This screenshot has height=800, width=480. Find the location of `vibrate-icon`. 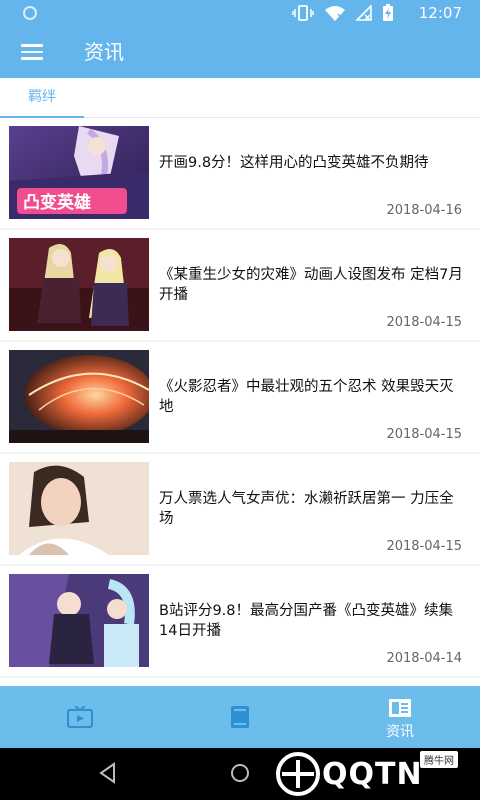

vibrate-icon is located at coordinates (303, 13).